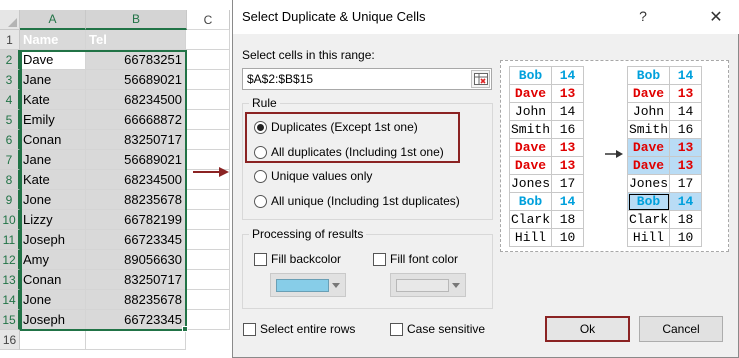  What do you see at coordinates (10, 140) in the screenshot?
I see `row-header: 6` at bounding box center [10, 140].